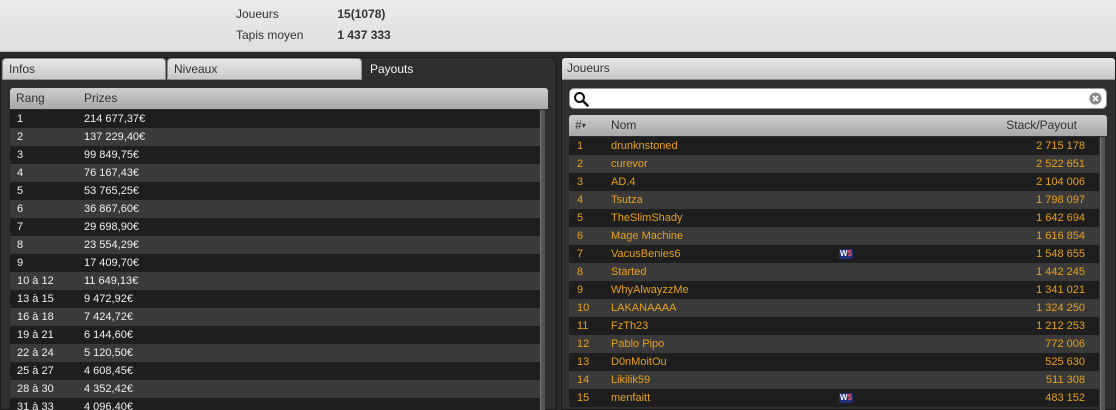 Image resolution: width=1116 pixels, height=410 pixels. What do you see at coordinates (834, 182) in the screenshot?
I see `player-row: 3 AD.4 2 104 006` at bounding box center [834, 182].